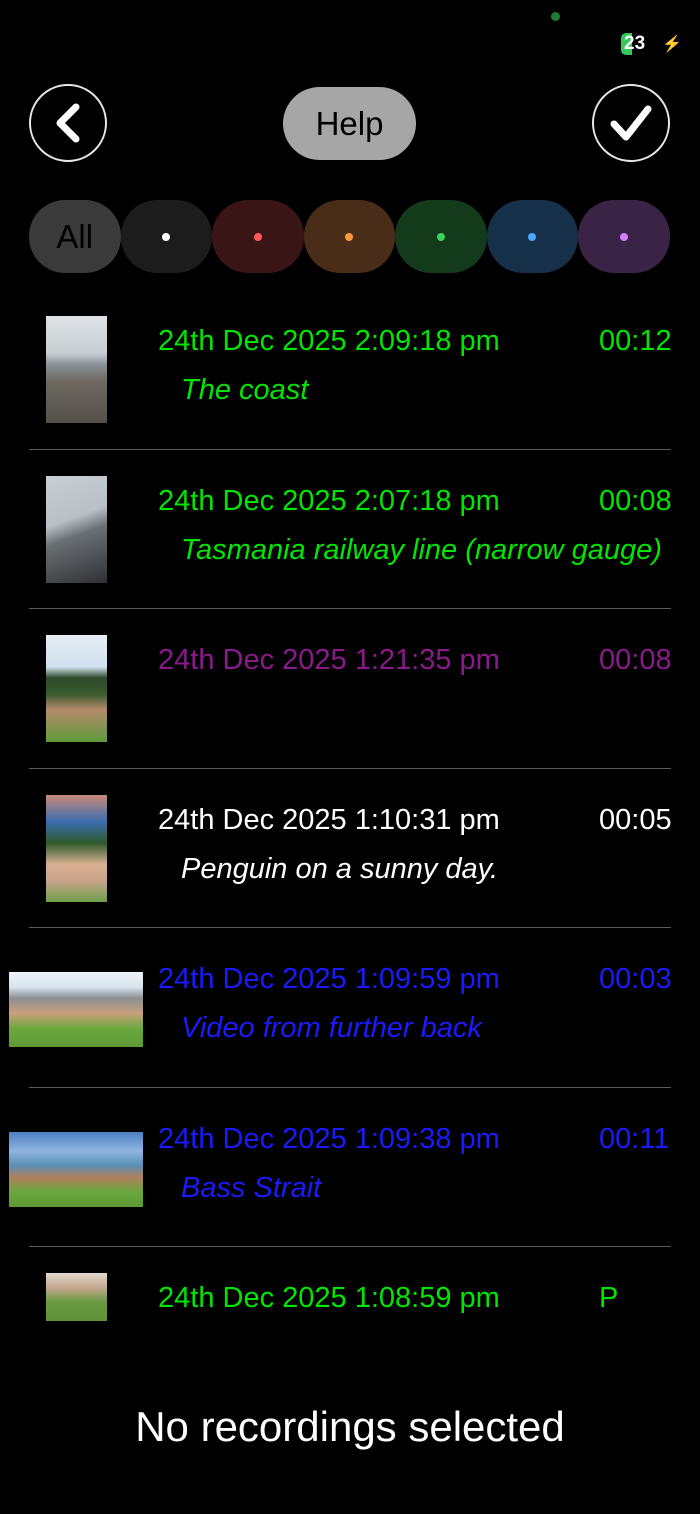  I want to click on back-button, so click(68, 123).